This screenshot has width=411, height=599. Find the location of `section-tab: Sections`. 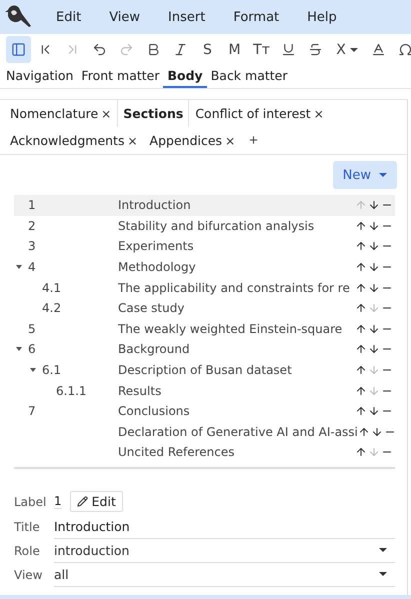

section-tab: Sections is located at coordinates (153, 113).